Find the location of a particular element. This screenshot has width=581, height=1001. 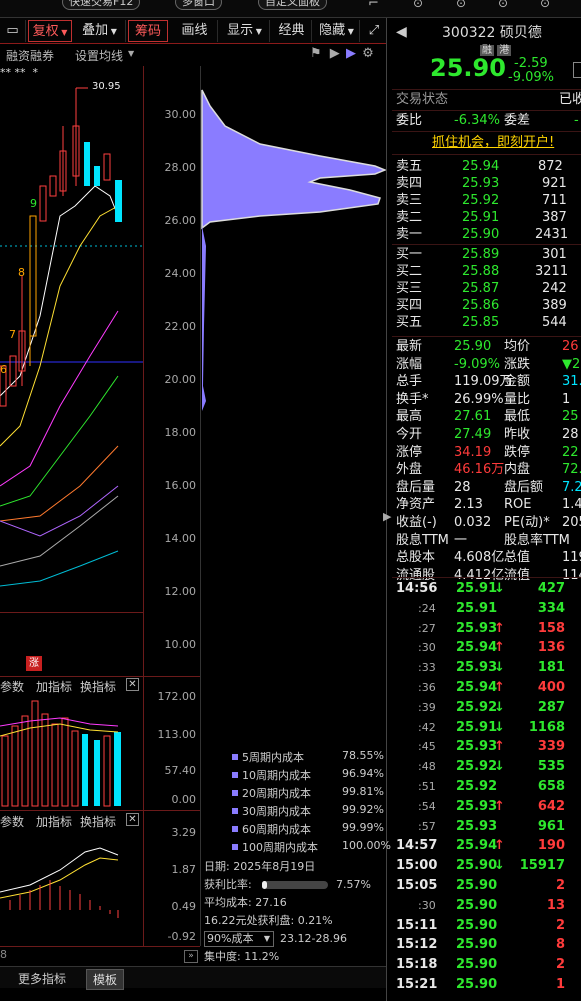

fullscreen-icon: ⤢ is located at coordinates (374, 31).